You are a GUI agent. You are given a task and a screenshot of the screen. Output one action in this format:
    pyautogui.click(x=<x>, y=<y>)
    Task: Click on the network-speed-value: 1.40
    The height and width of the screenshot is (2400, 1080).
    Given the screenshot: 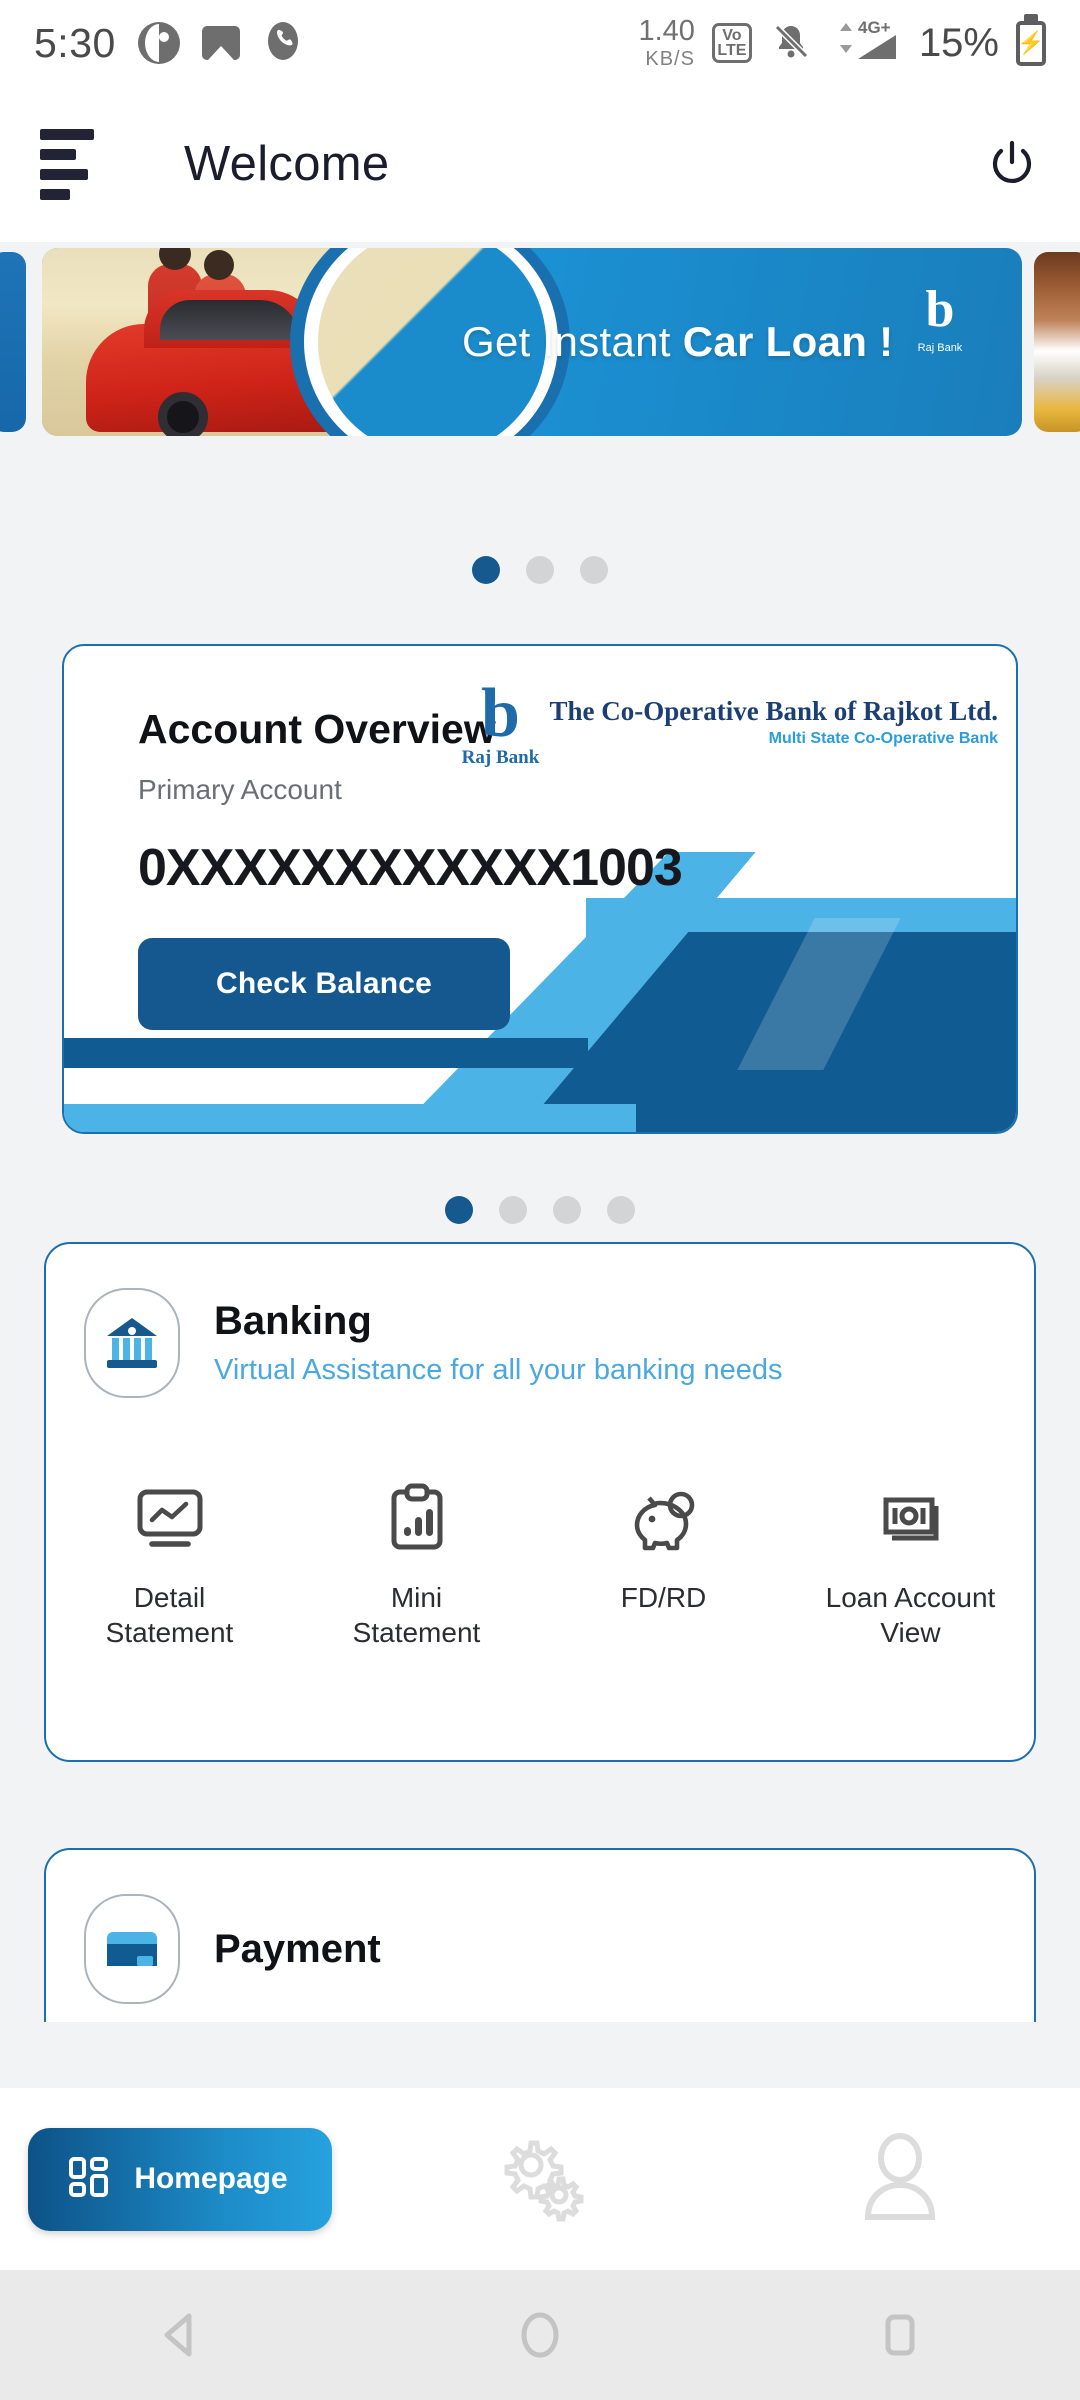 What is the action you would take?
    pyautogui.click(x=666, y=31)
    